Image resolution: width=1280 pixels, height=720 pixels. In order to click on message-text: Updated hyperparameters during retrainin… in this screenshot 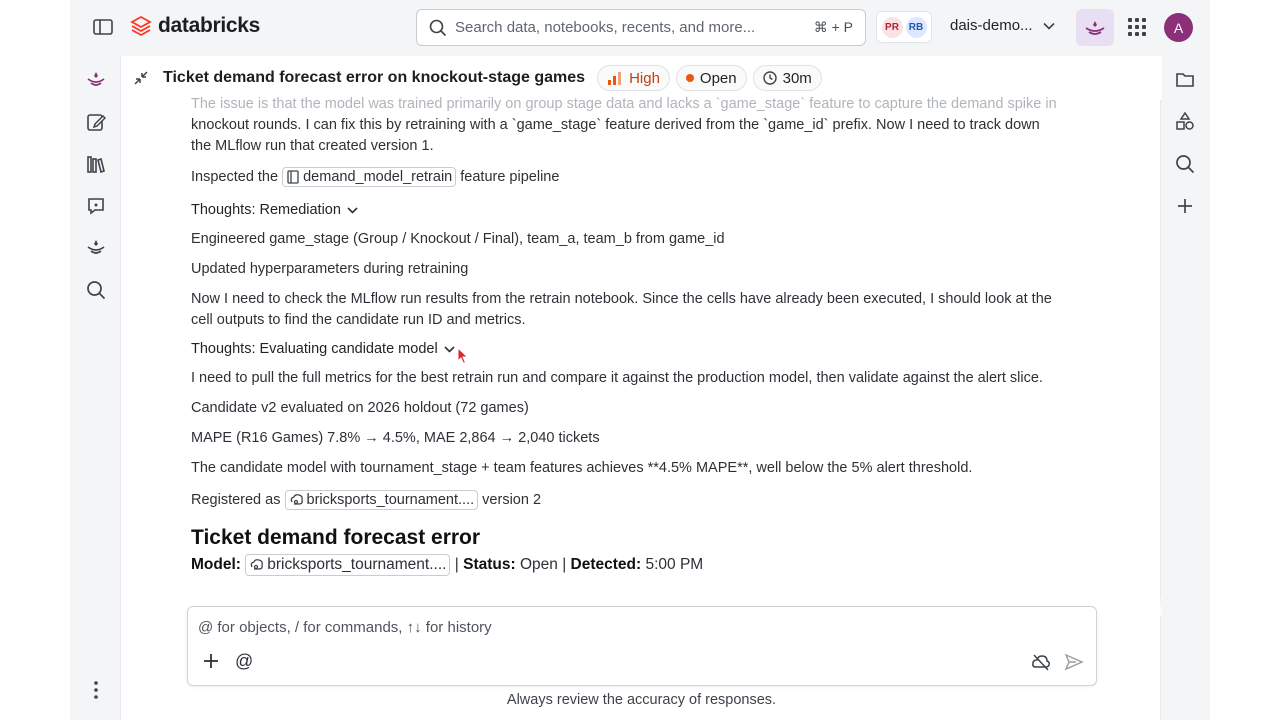, I will do `click(330, 269)`.